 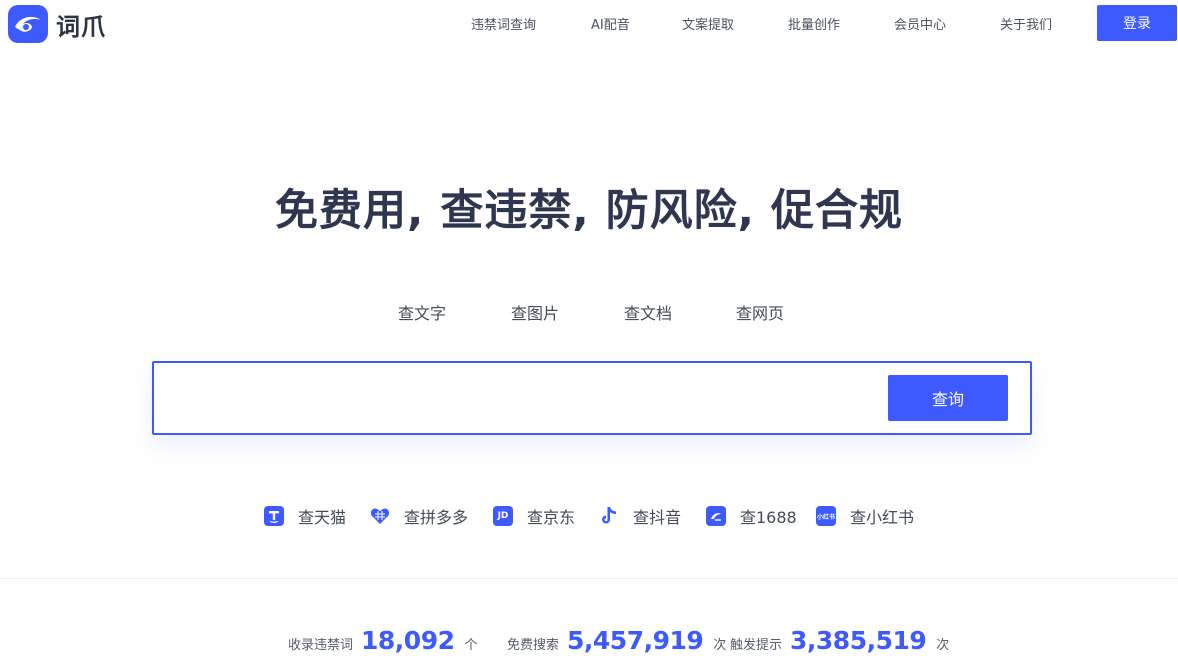 What do you see at coordinates (648, 312) in the screenshot?
I see `tab-document: 查文档` at bounding box center [648, 312].